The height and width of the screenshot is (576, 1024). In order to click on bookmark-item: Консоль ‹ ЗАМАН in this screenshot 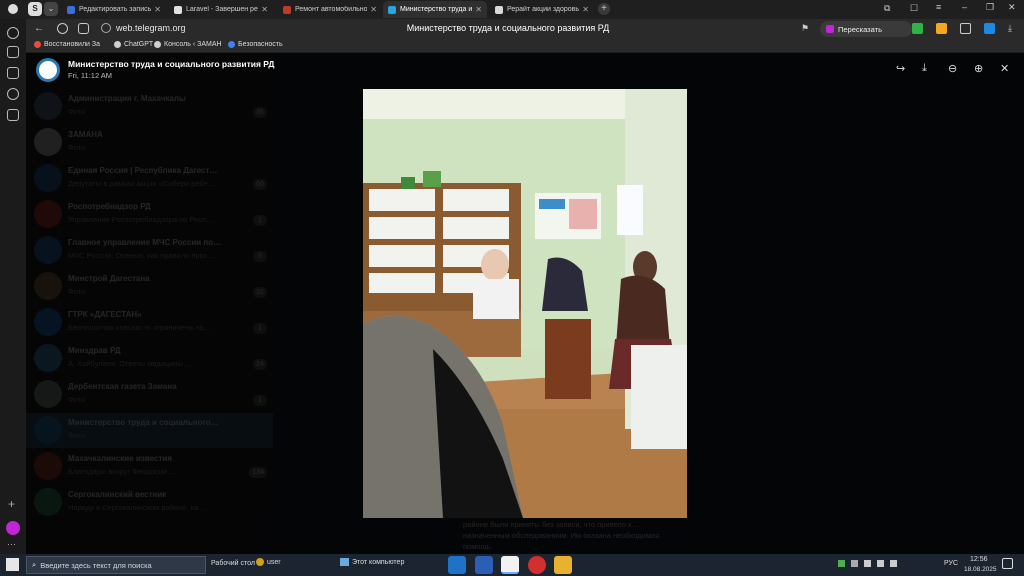, I will do `click(188, 44)`.